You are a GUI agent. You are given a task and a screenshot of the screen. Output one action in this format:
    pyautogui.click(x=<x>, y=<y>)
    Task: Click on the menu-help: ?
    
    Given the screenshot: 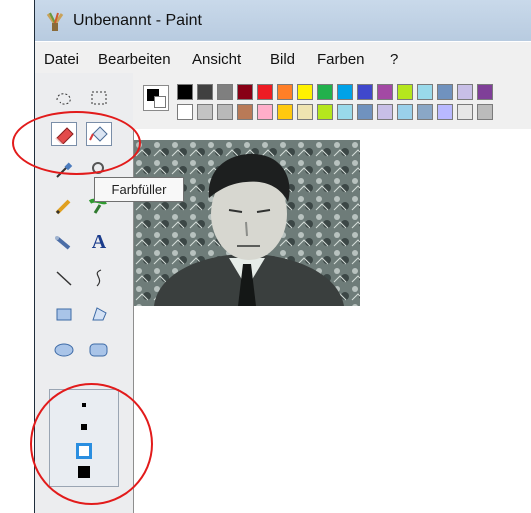 What is the action you would take?
    pyautogui.click(x=394, y=59)
    